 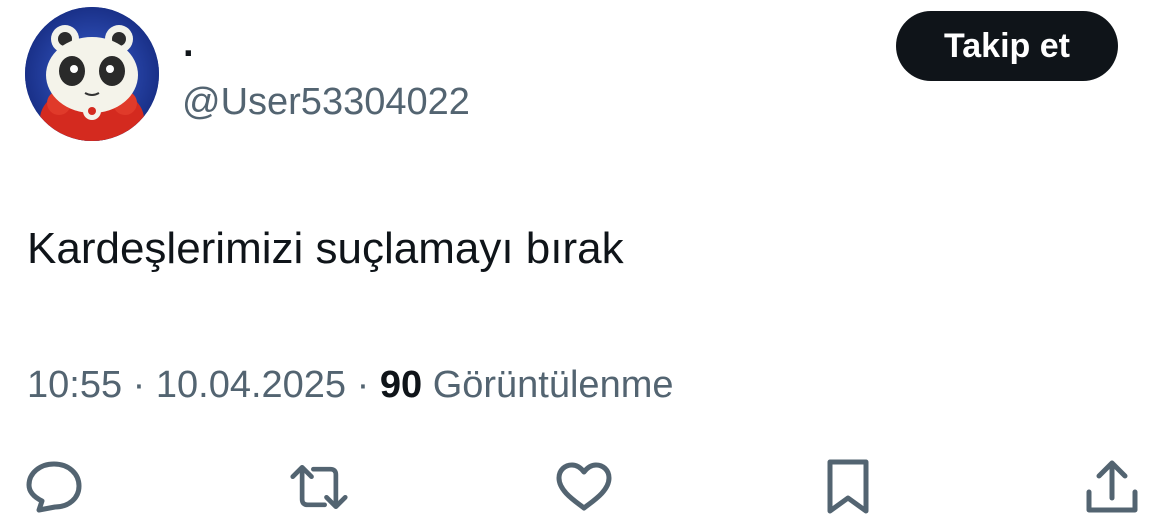 What do you see at coordinates (553, 385) in the screenshot?
I see `views-label: Görüntülenme` at bounding box center [553, 385].